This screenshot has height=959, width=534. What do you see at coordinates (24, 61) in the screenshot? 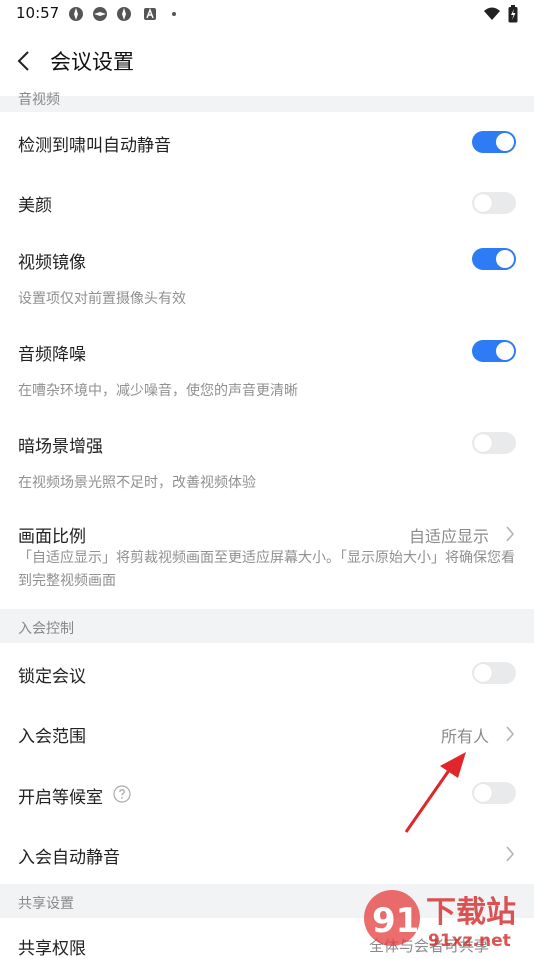
I see `back-arrow-icon` at bounding box center [24, 61].